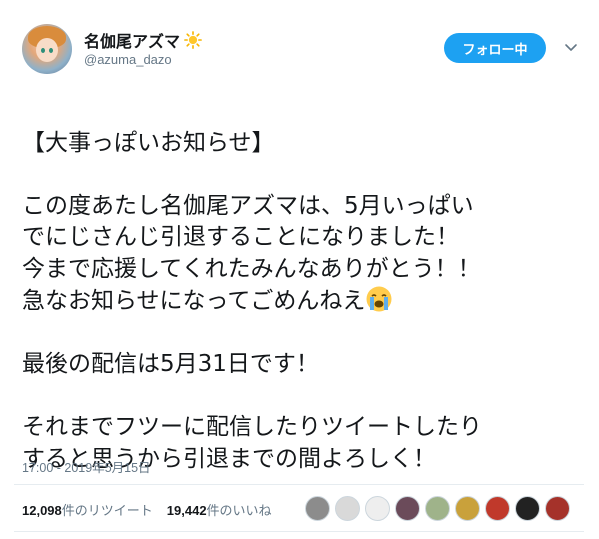  I want to click on tweet-line: 最後の配信は5月31日です！, so click(170, 364).